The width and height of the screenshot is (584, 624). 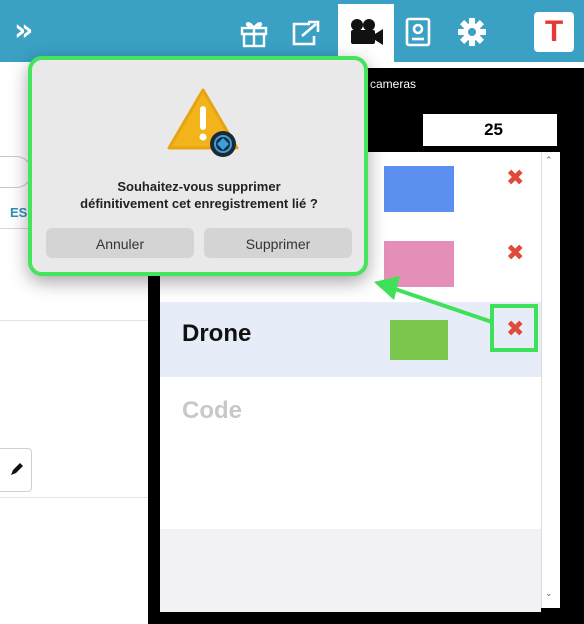 What do you see at coordinates (393, 84) in the screenshot?
I see `panel-title: cameras` at bounding box center [393, 84].